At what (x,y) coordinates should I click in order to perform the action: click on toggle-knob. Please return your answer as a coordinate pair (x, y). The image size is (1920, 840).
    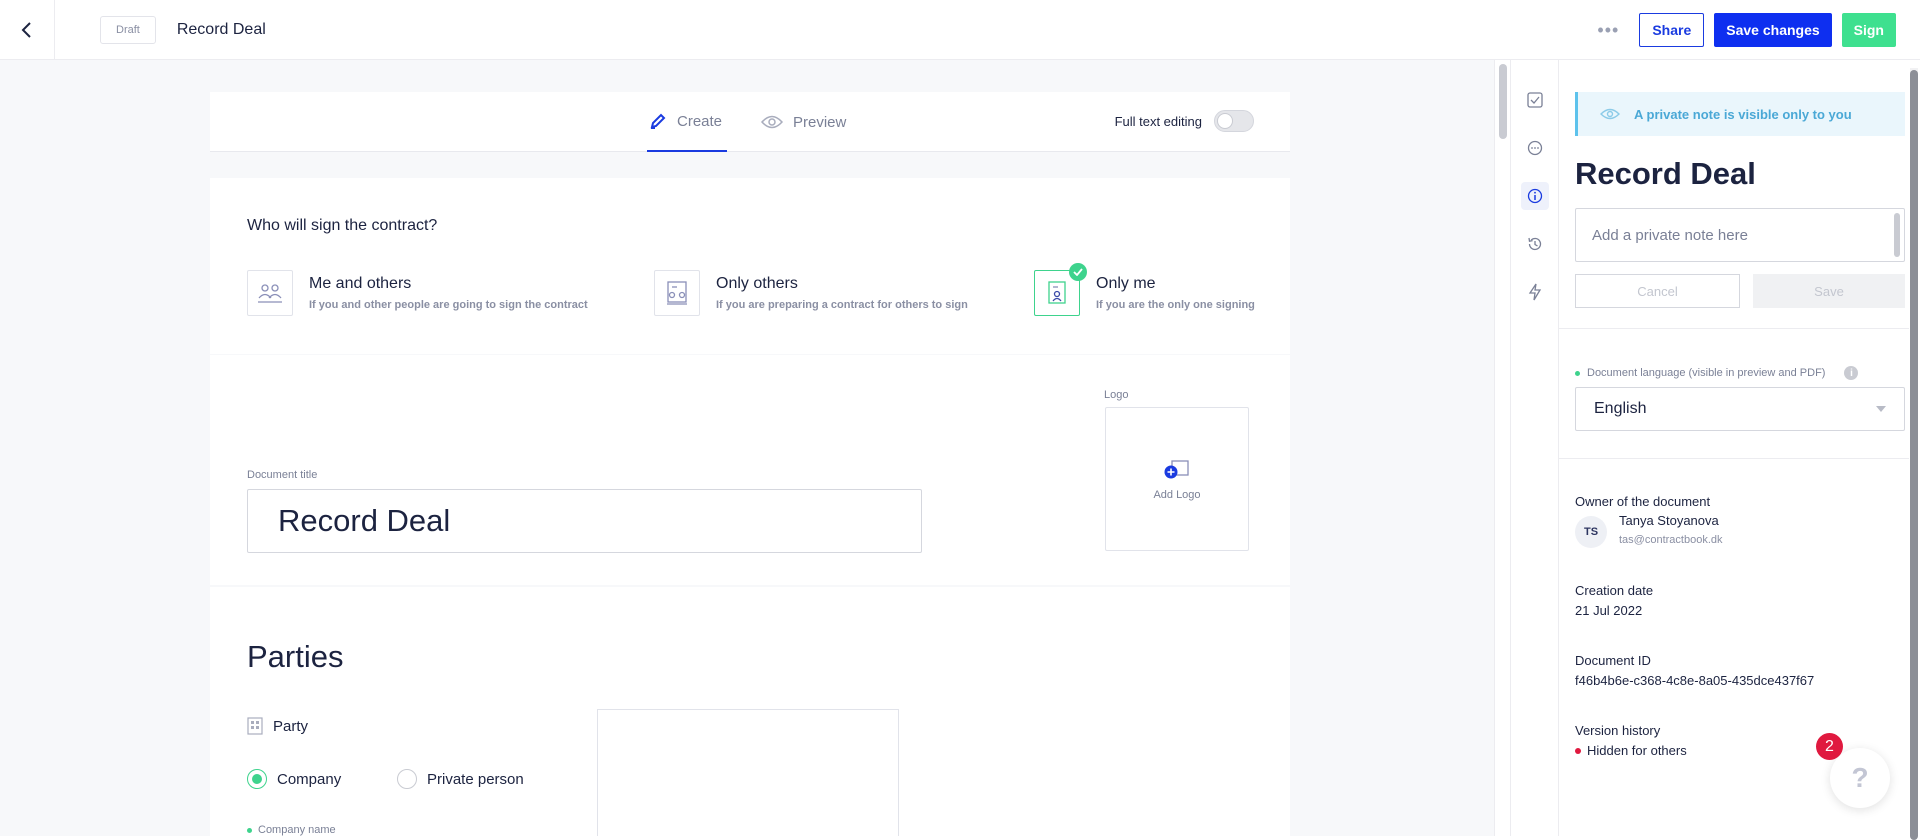
    Looking at the image, I should click on (1225, 121).